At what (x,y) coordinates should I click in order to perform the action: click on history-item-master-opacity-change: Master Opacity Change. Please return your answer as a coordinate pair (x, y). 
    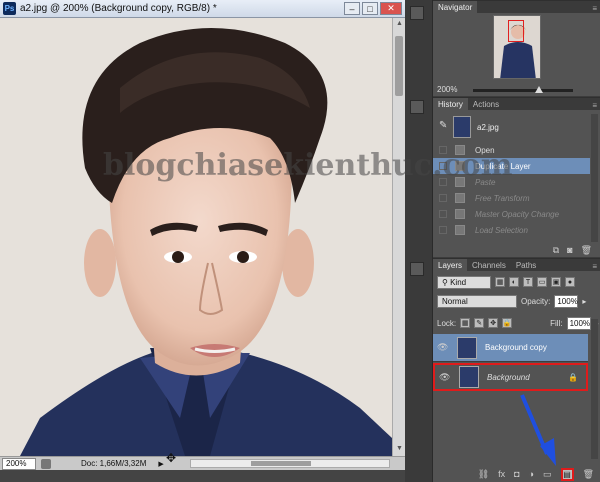
    Looking at the image, I should click on (511, 214).